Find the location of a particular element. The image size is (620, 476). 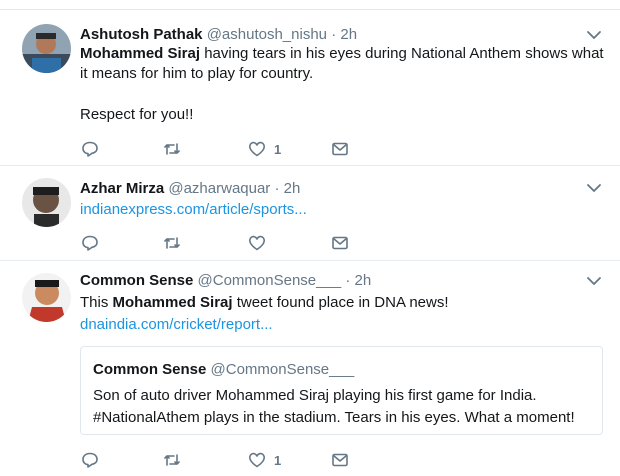

username: @ashutosh_nishu is located at coordinates (267, 34).